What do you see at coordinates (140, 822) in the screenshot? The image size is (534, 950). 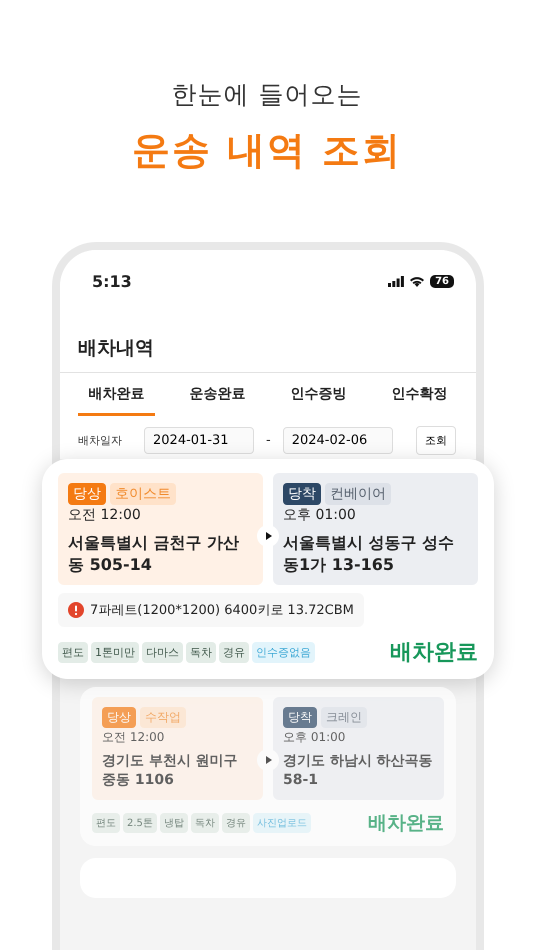 I see `option-tag: 2.5톤` at bounding box center [140, 822].